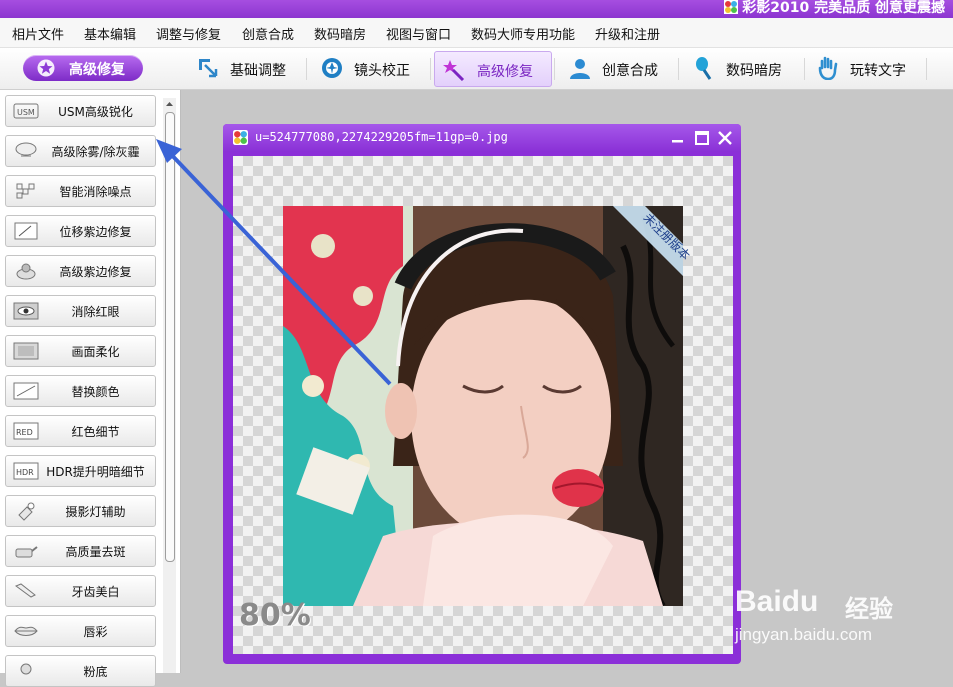 The image size is (953, 687). I want to click on tab-lens-correction-label: 镜头校正, so click(382, 71).